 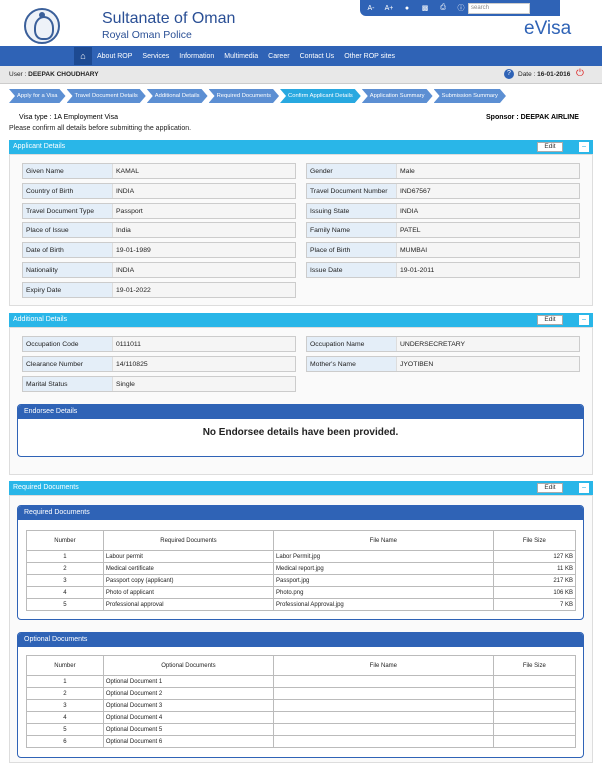 What do you see at coordinates (63, 74) in the screenshot?
I see `user-name: DEEPAK CHOUDHARY` at bounding box center [63, 74].